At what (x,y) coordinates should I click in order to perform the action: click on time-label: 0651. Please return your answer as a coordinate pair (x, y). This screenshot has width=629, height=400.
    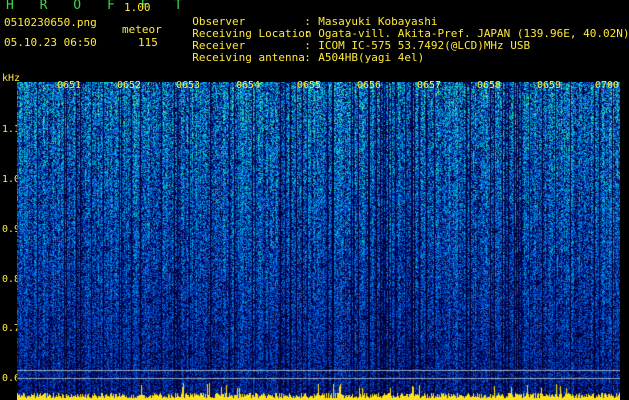
    Looking at the image, I should click on (69, 85).